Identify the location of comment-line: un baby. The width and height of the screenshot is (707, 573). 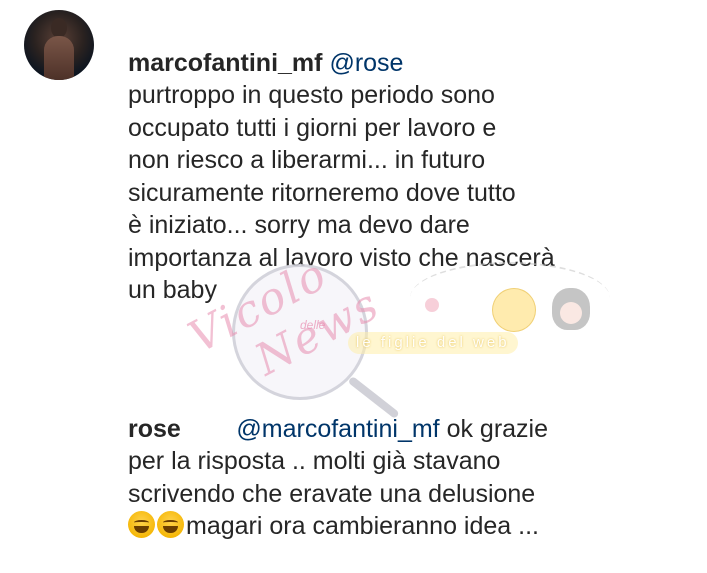
(172, 290).